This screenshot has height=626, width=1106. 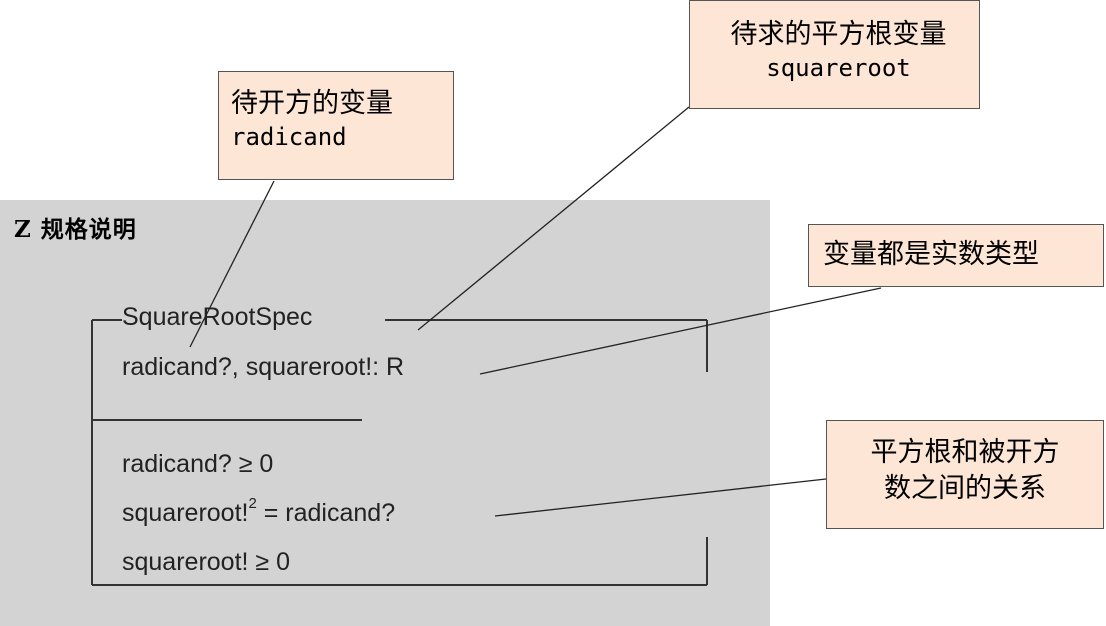 What do you see at coordinates (252, 503) in the screenshot?
I see `predicate-square-exponent: 2` at bounding box center [252, 503].